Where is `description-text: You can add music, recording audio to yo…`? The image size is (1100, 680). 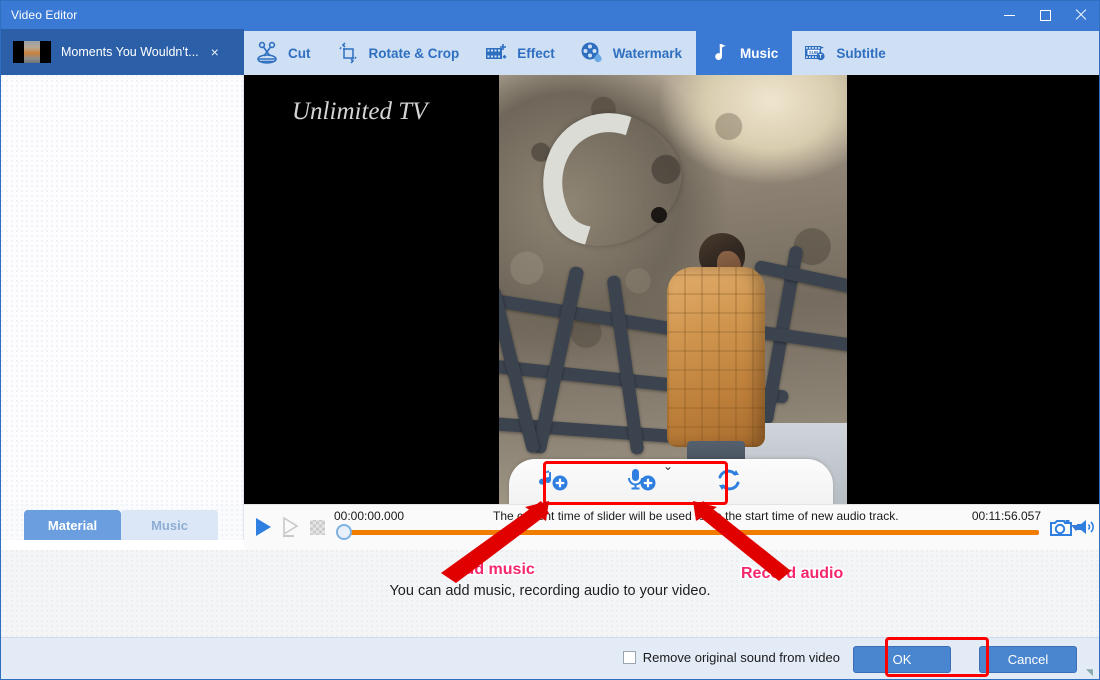
description-text: You can add music, recording audio to yo… is located at coordinates (550, 591).